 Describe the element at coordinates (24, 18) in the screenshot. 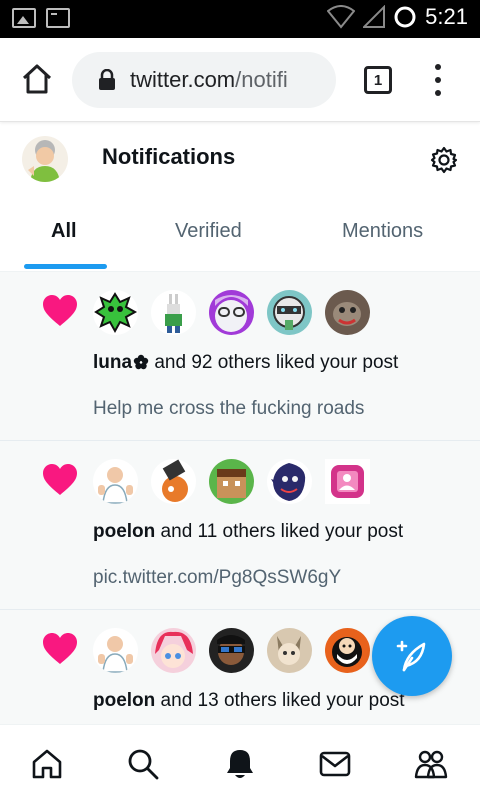

I see `image-notification-icon` at that location.